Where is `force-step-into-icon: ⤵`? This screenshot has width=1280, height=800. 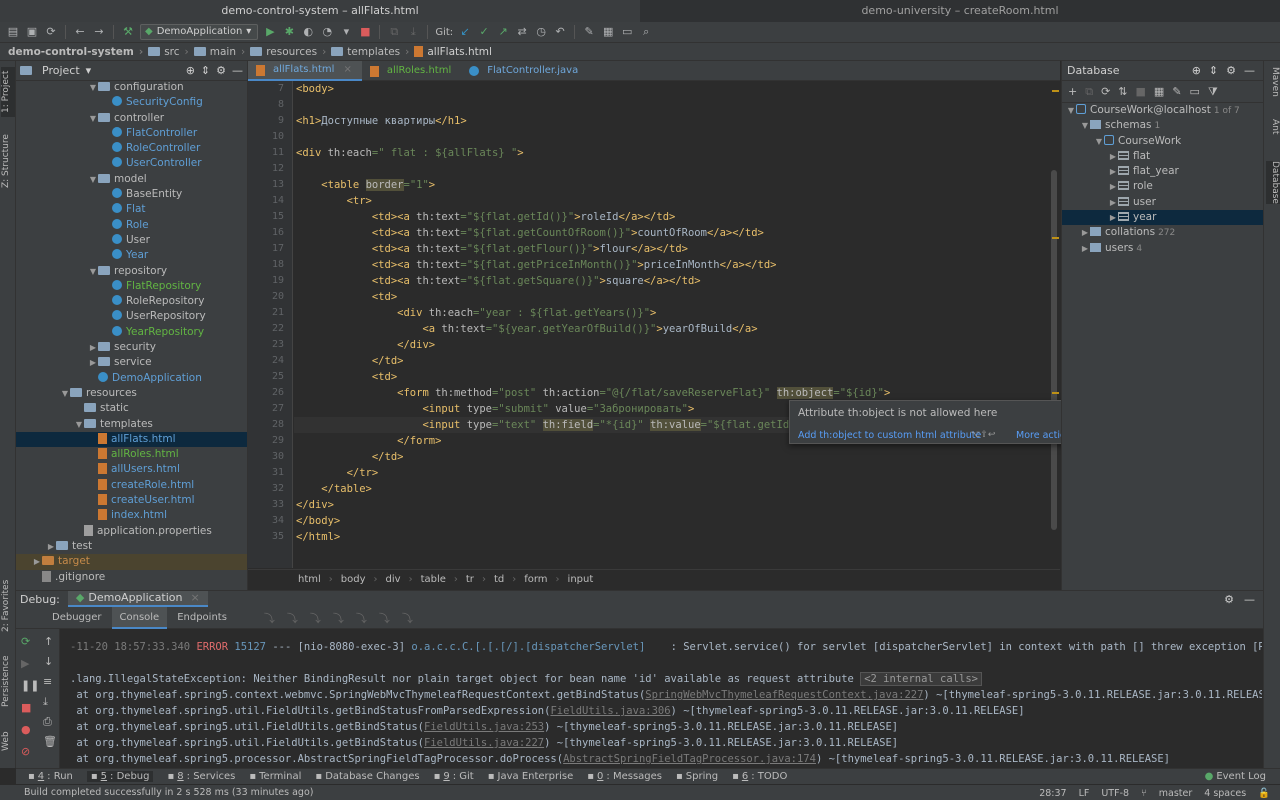
force-step-into-icon: ⤵ is located at coordinates (315, 618).